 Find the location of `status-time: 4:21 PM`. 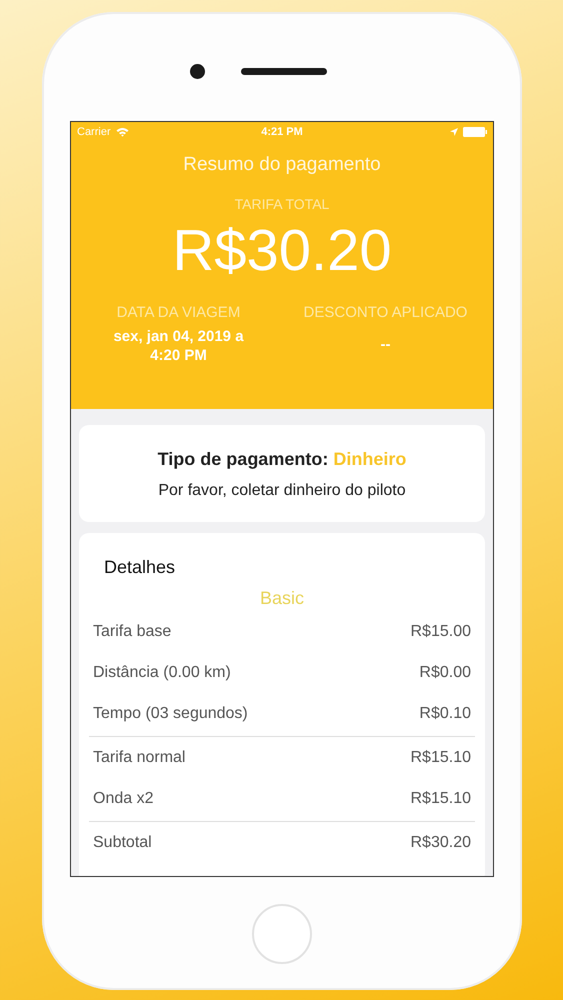

status-time: 4:21 PM is located at coordinates (282, 132).